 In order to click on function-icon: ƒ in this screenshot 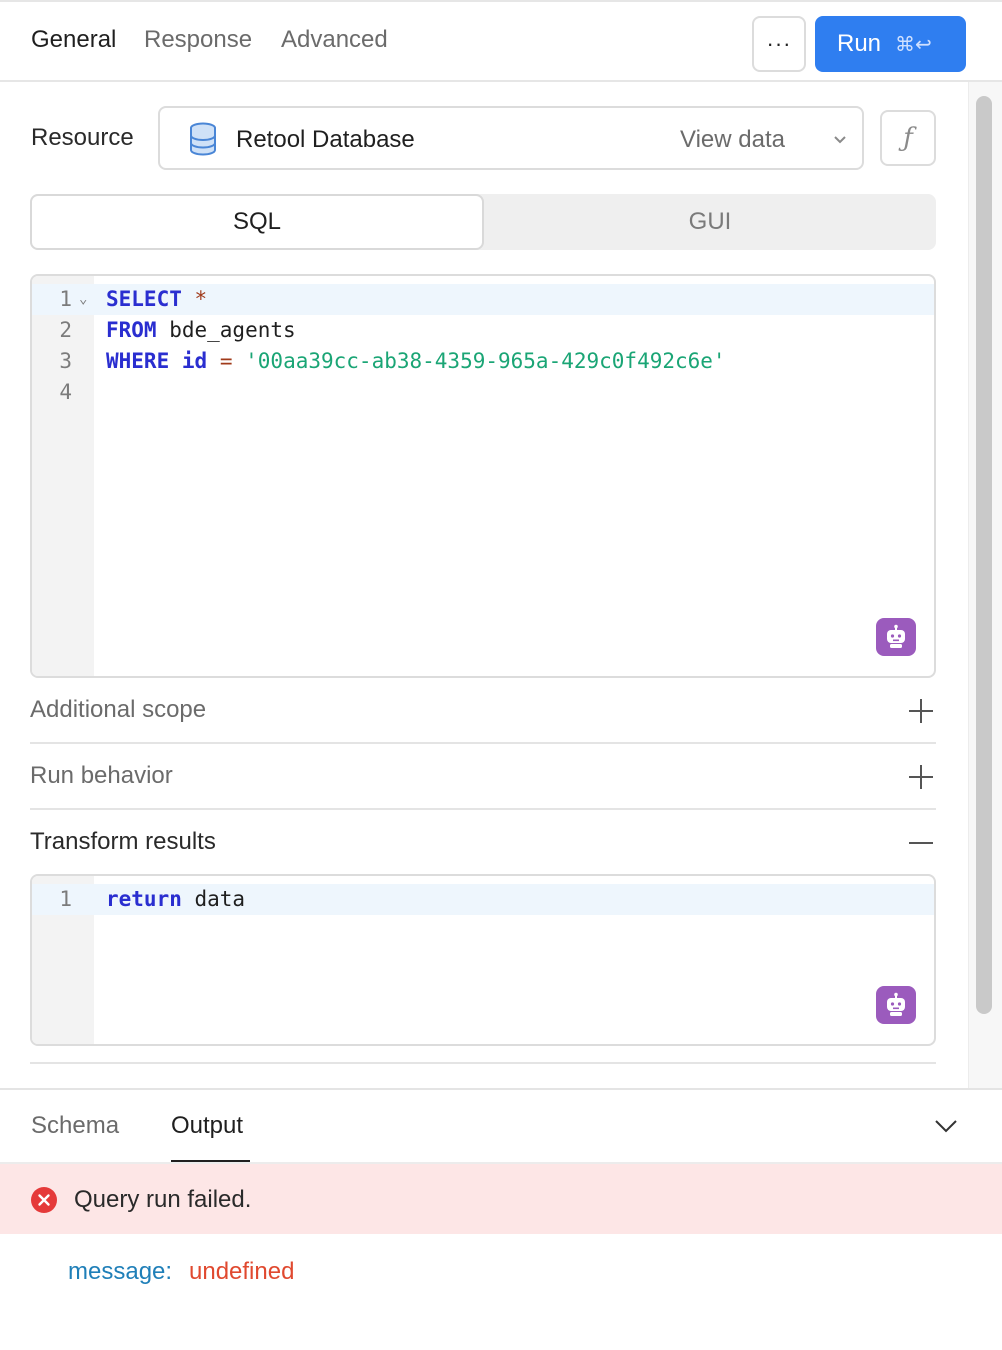, I will do `click(908, 138)`.